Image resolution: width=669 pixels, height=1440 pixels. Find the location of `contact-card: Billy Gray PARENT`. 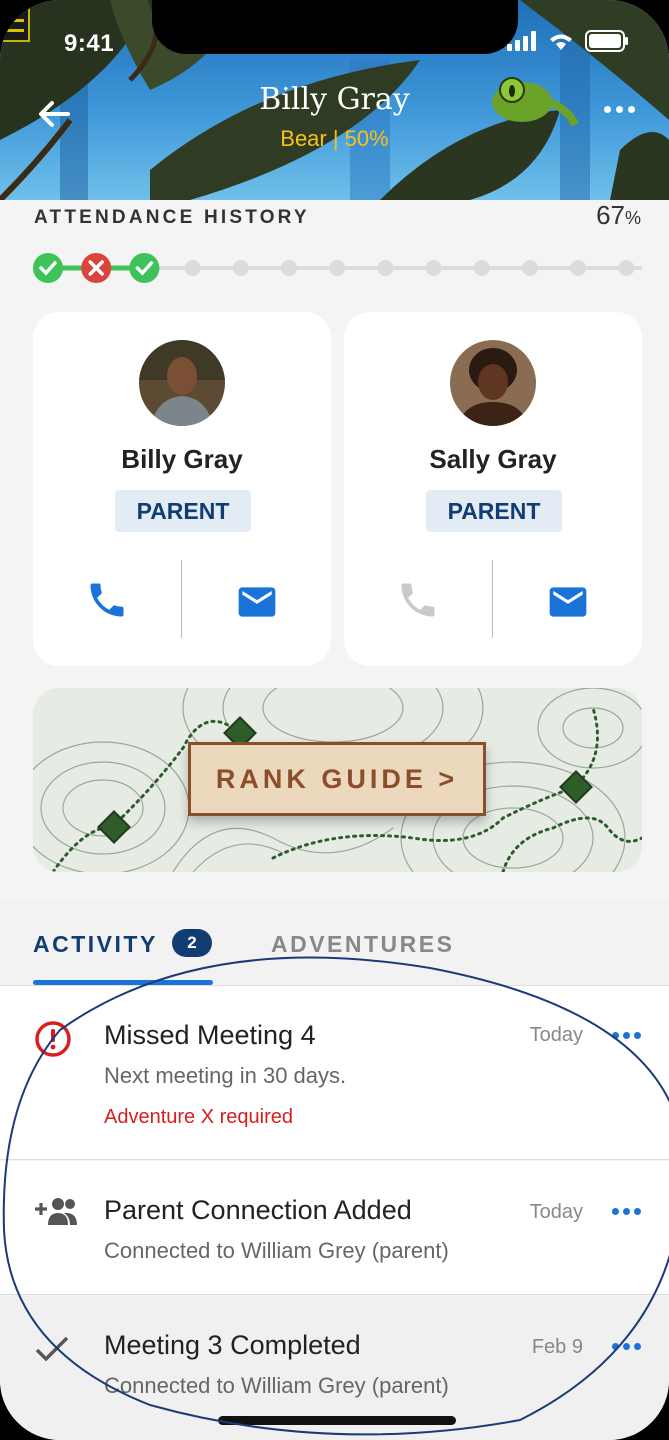

contact-card: Billy Gray PARENT is located at coordinates (182, 489).